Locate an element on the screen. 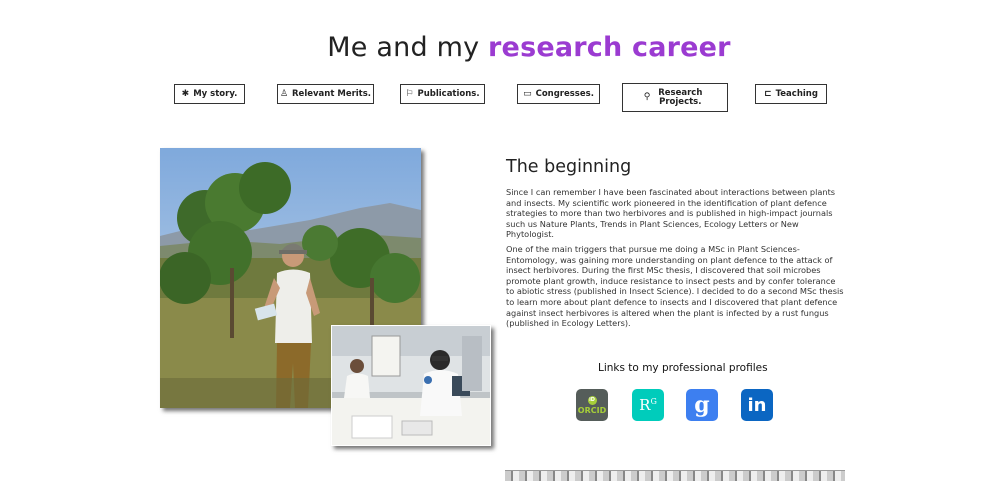 The image size is (1000, 481). nav-my-story-button: ✱ My story. is located at coordinates (209, 94).